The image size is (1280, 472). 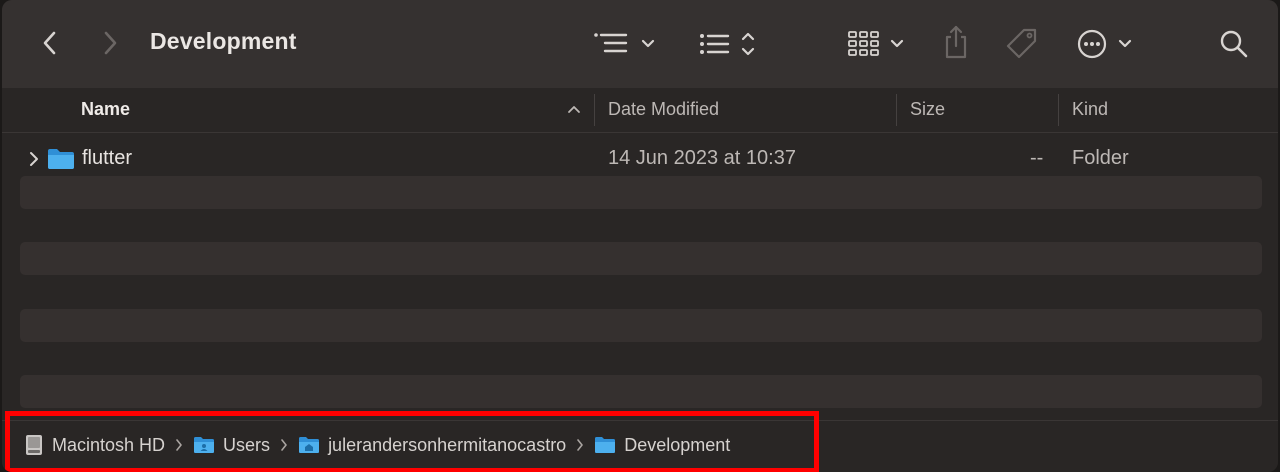 I want to click on list-group-icon, so click(x=727, y=44).